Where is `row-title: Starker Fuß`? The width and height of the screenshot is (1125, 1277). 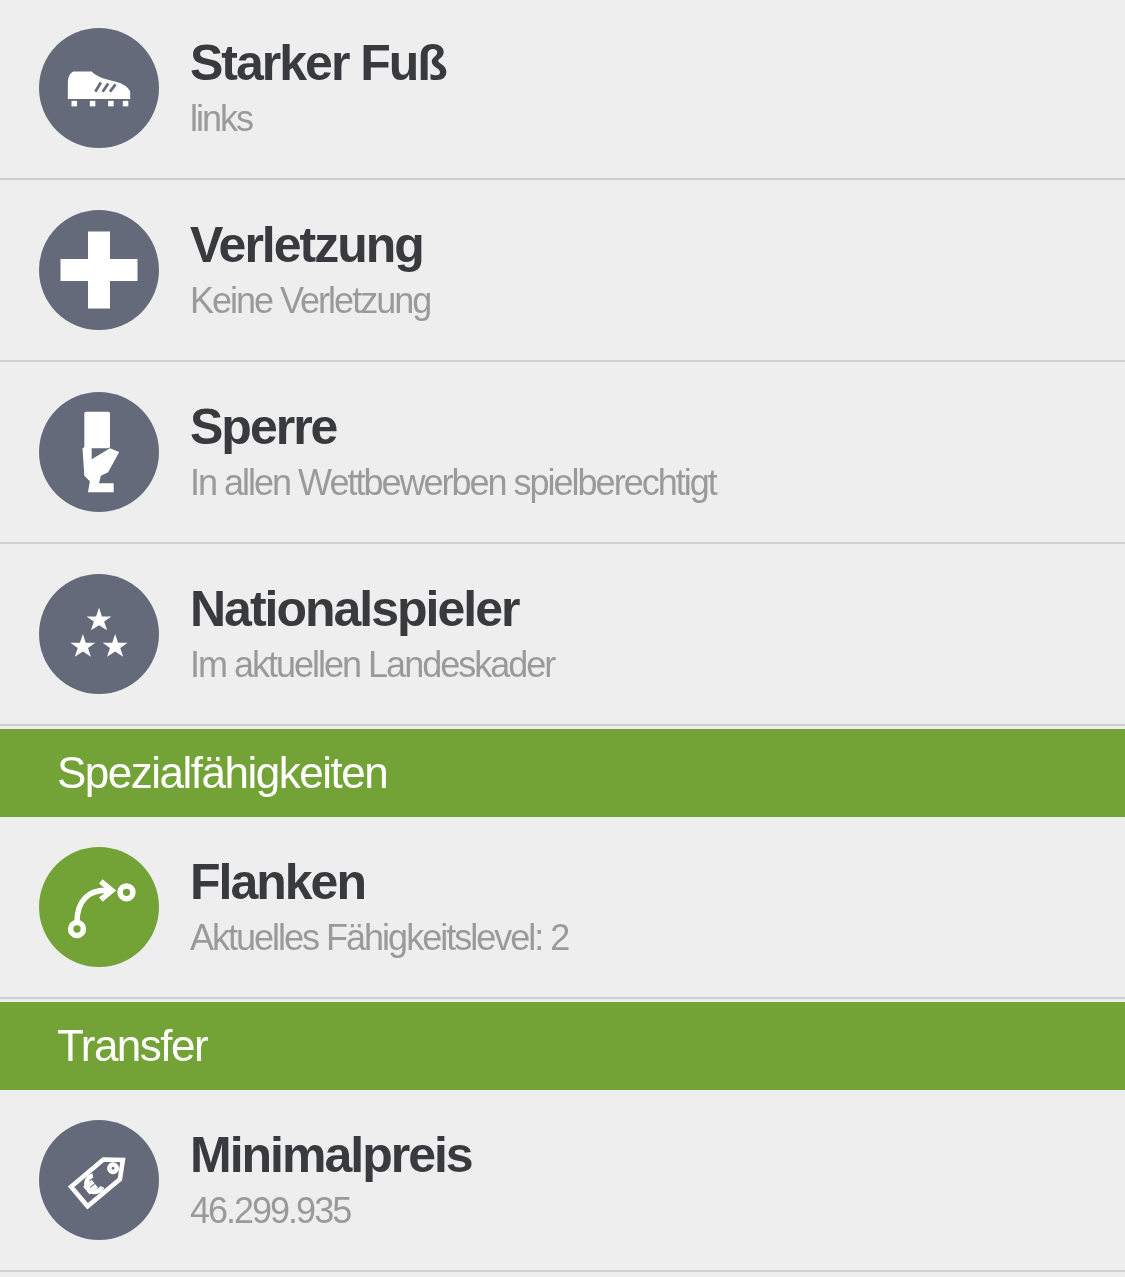 row-title: Starker Fuß is located at coordinates (318, 63).